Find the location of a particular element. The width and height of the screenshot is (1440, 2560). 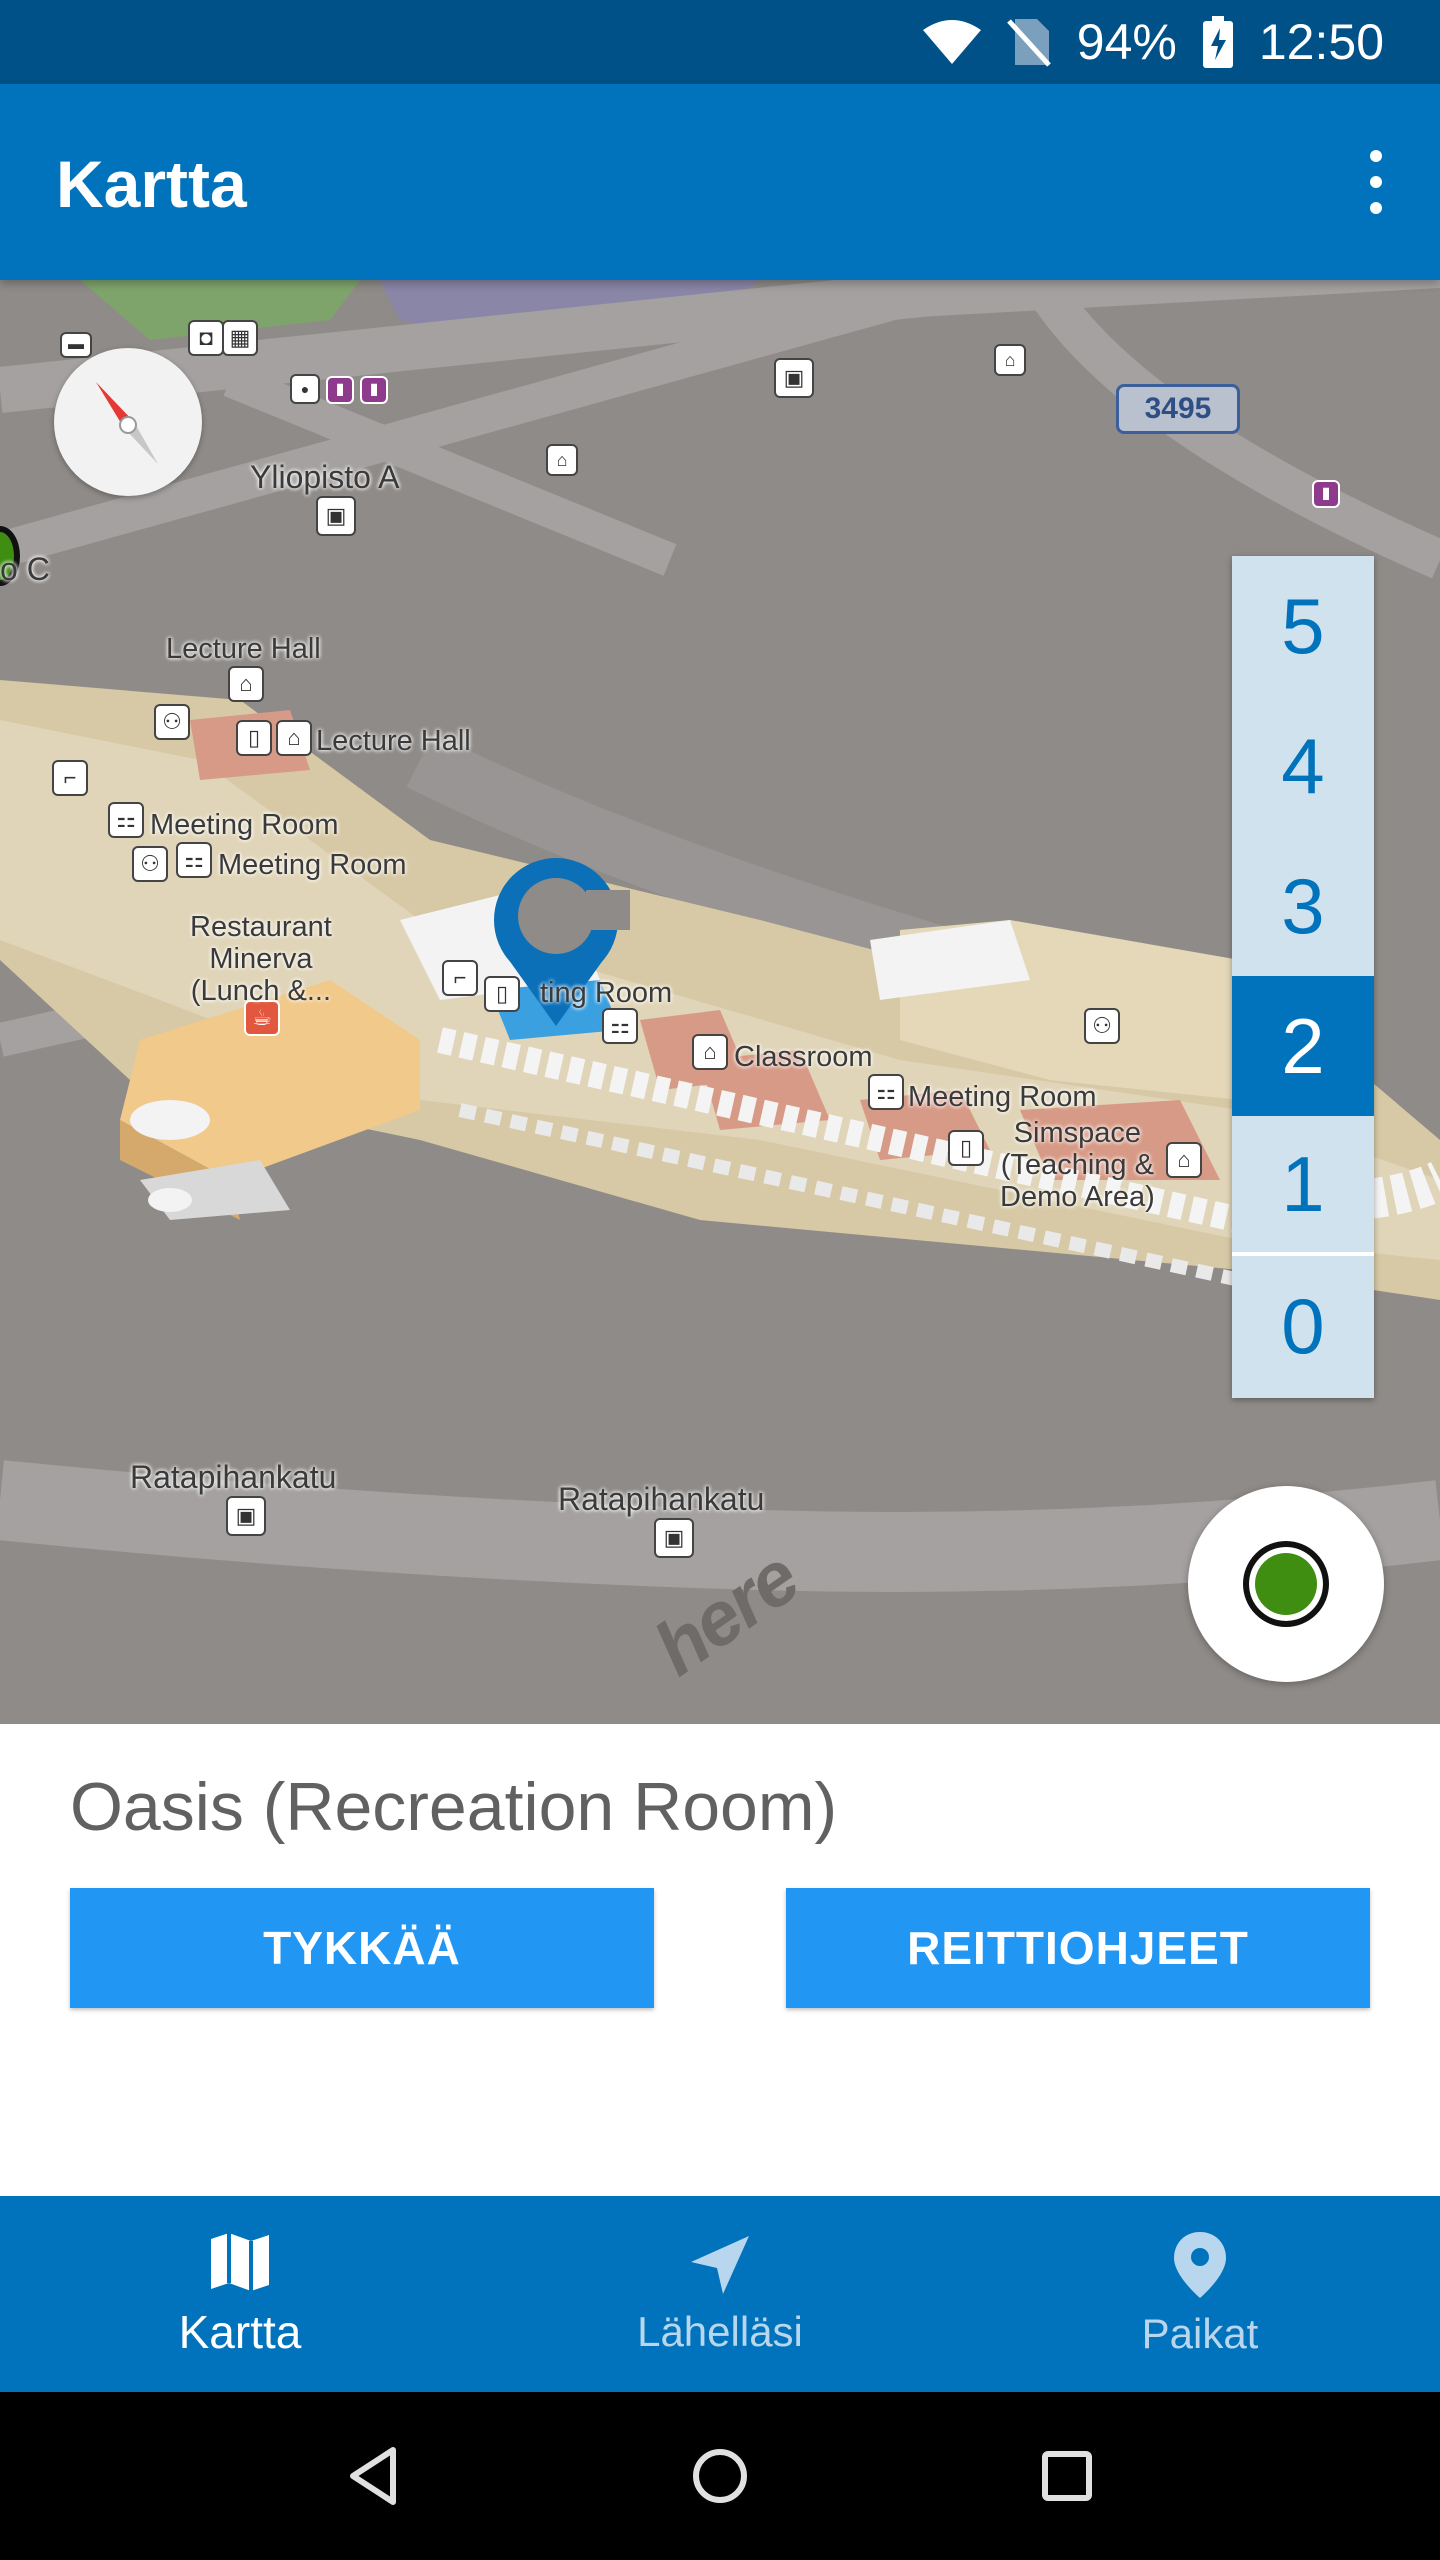

floor-3-button: 3 is located at coordinates (1303, 906).